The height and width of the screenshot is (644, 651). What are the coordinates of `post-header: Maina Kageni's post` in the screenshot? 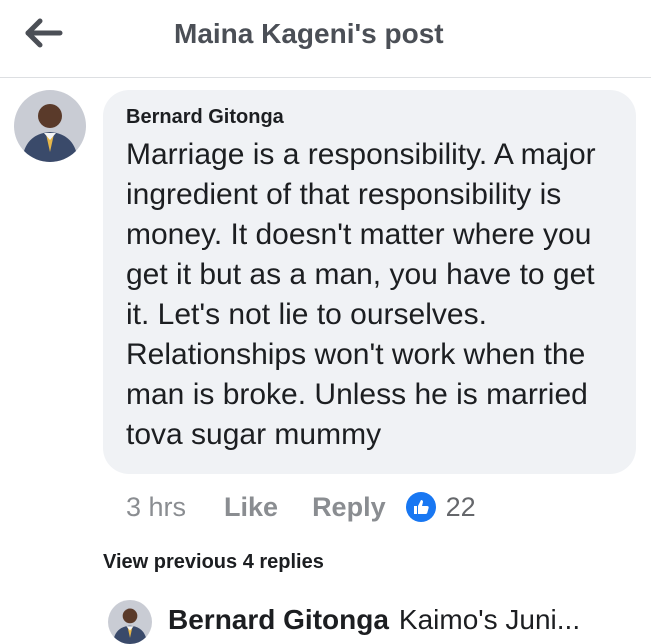 It's located at (325, 39).